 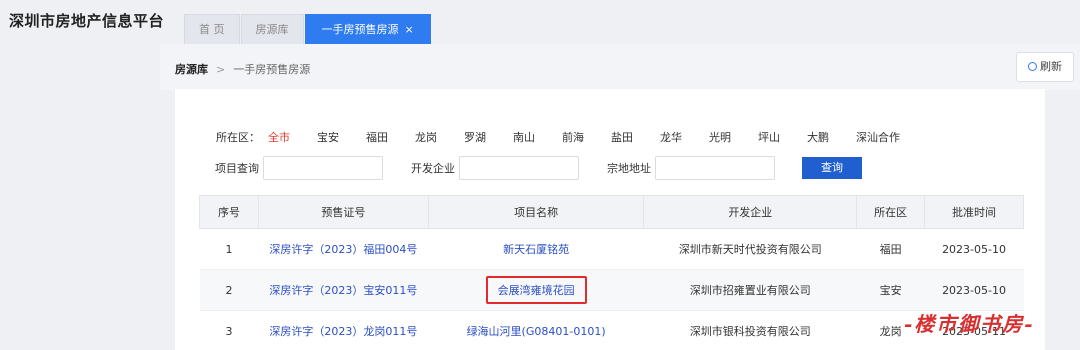 What do you see at coordinates (229, 212) in the screenshot?
I see `header-no: 序号` at bounding box center [229, 212].